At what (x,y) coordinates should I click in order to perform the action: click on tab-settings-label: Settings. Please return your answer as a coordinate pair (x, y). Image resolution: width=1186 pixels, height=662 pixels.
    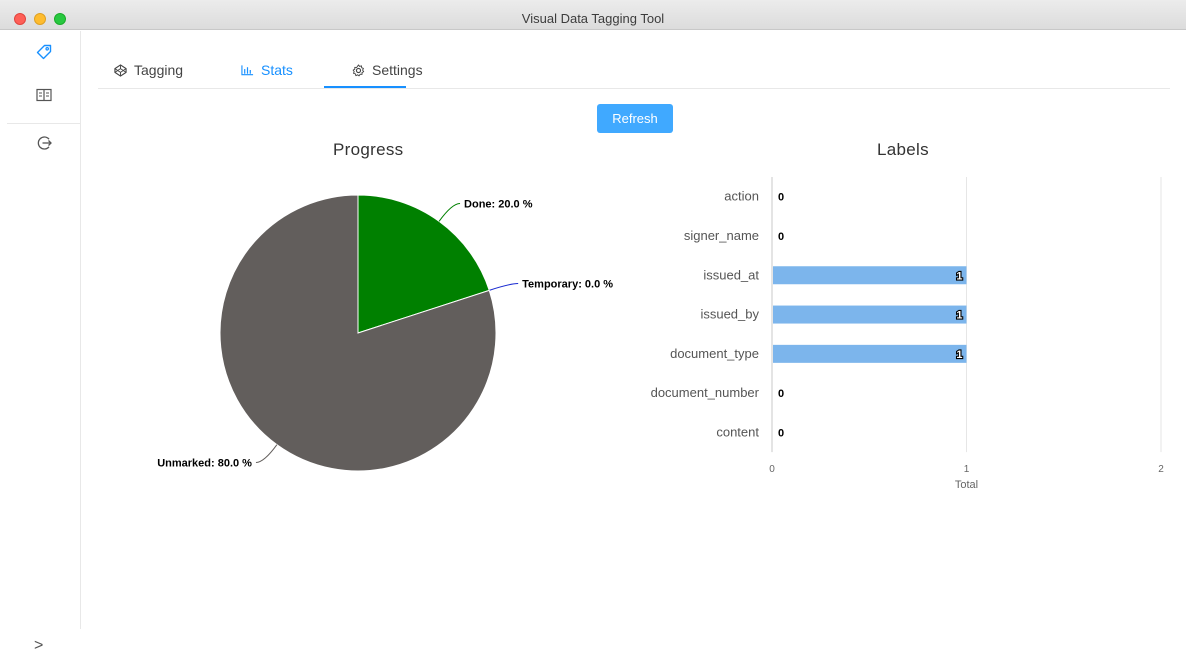
    Looking at the image, I should click on (397, 70).